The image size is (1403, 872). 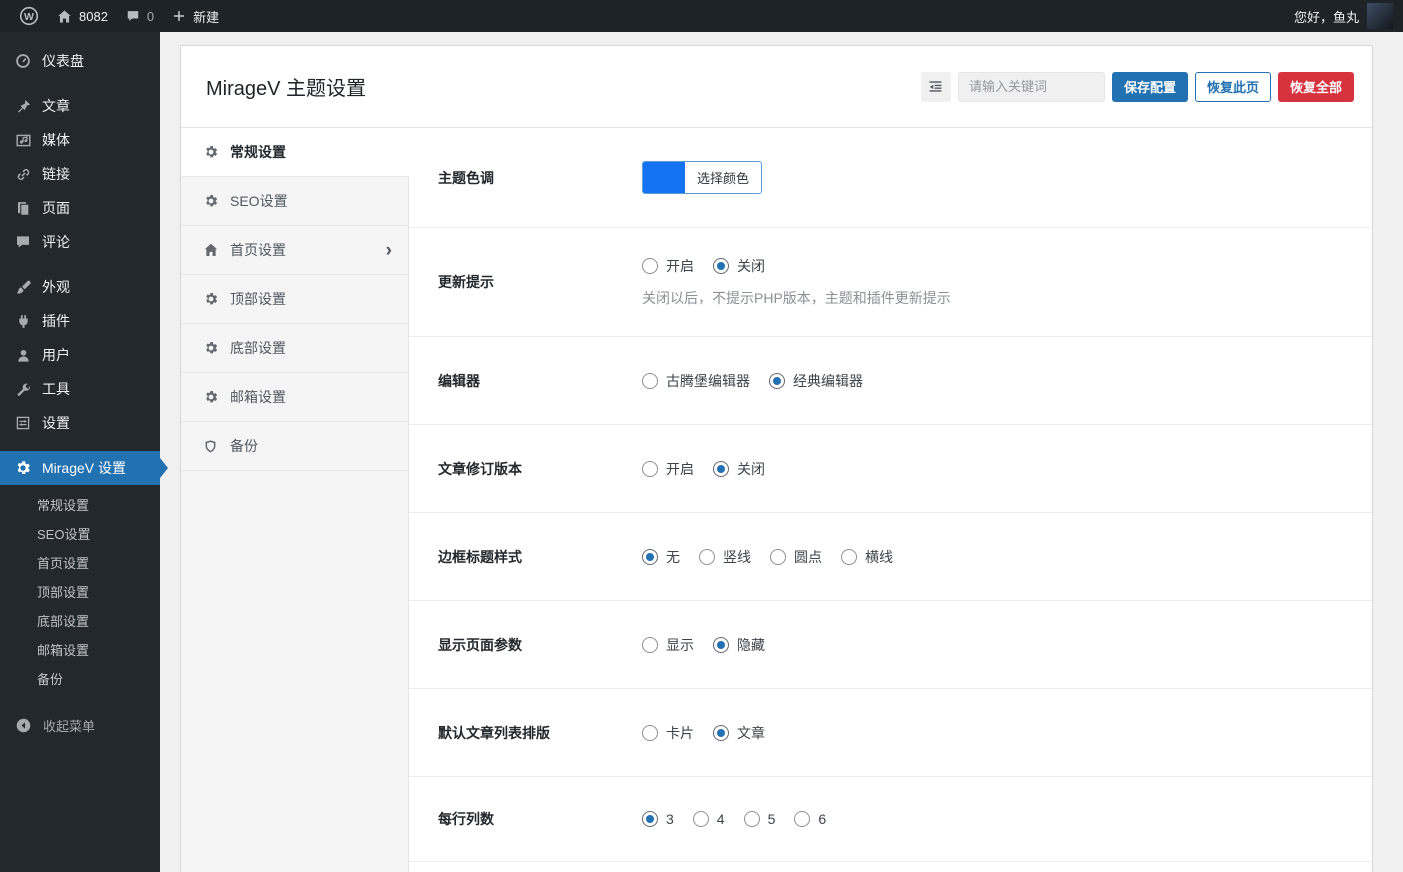 I want to click on outdent-icon, so click(x=935, y=86).